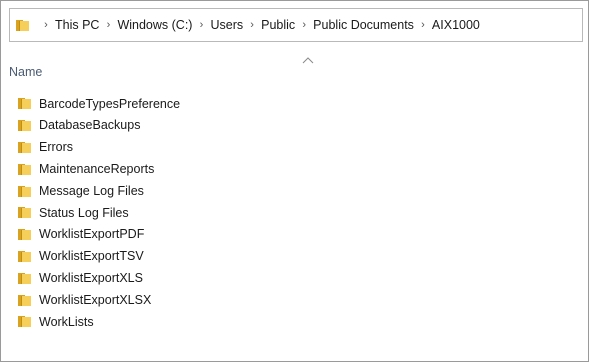 The height and width of the screenshot is (362, 589). Describe the element at coordinates (97, 169) in the screenshot. I see `list-item-label: MaintenanceReports` at that location.